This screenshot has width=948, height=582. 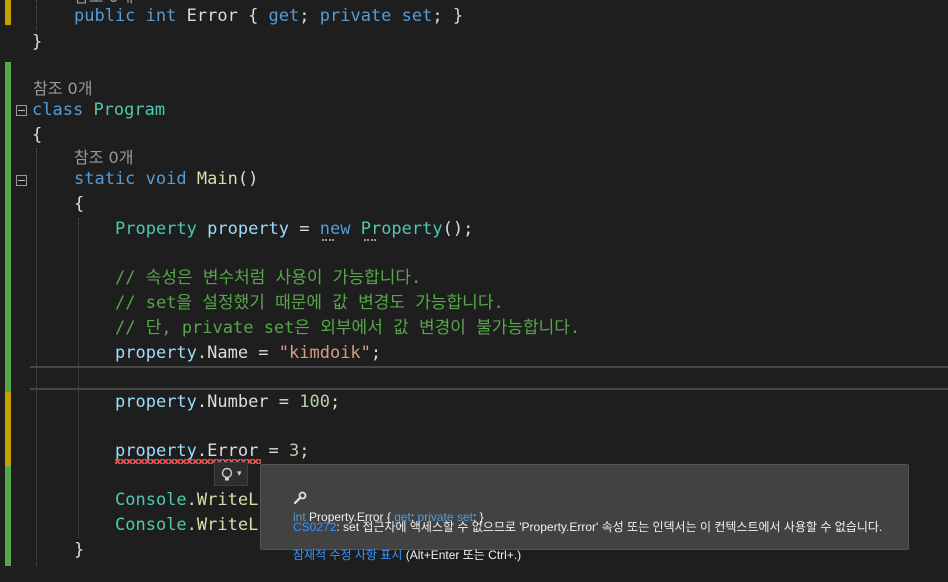 I want to click on code-line: static void Main(), so click(x=166, y=179).